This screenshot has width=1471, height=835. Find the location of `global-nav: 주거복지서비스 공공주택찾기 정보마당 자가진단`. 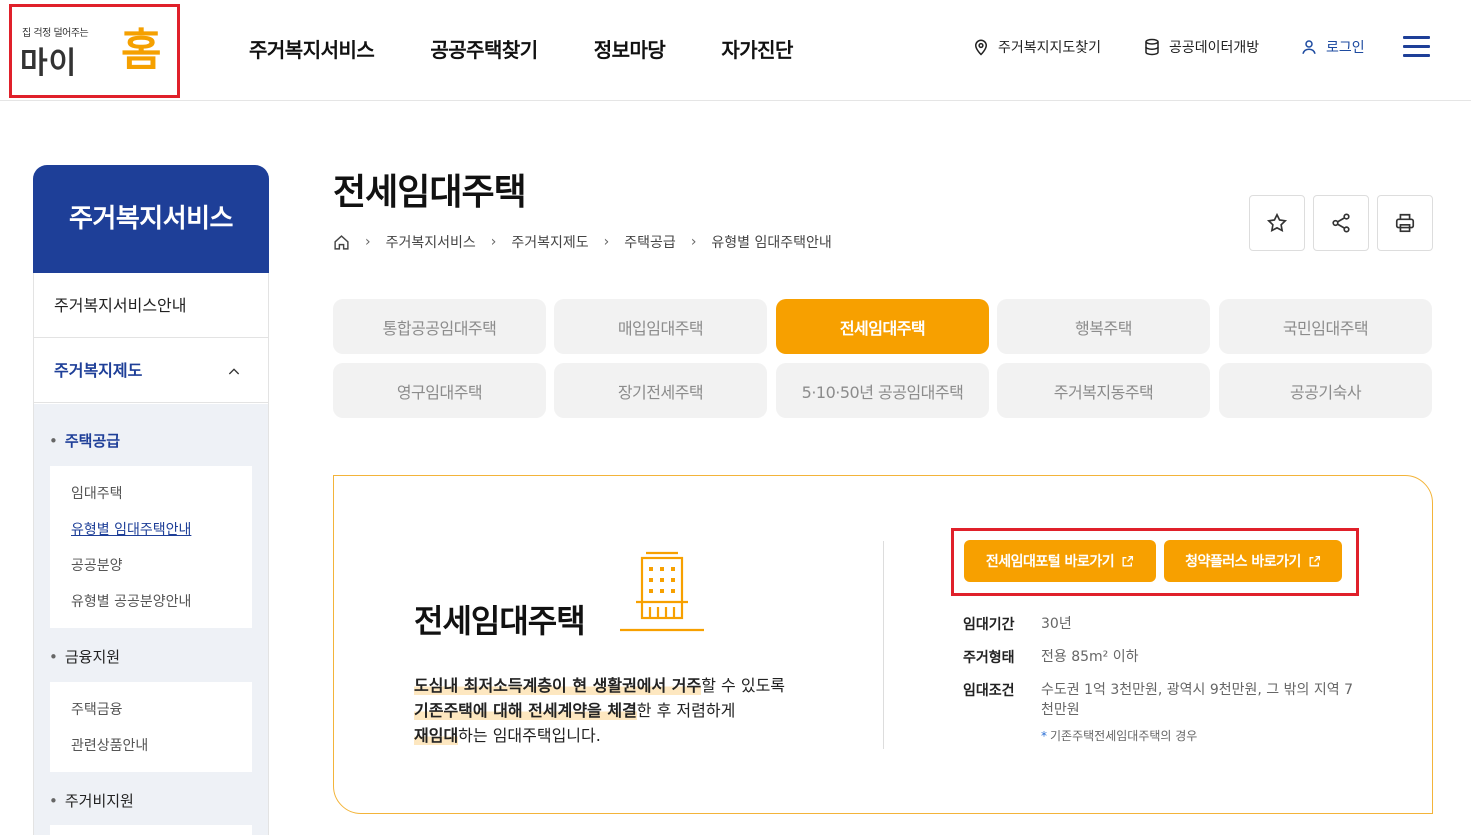

global-nav: 주거복지서비스 공공주택찾기 정보마당 자가진단 is located at coordinates (549, 48).